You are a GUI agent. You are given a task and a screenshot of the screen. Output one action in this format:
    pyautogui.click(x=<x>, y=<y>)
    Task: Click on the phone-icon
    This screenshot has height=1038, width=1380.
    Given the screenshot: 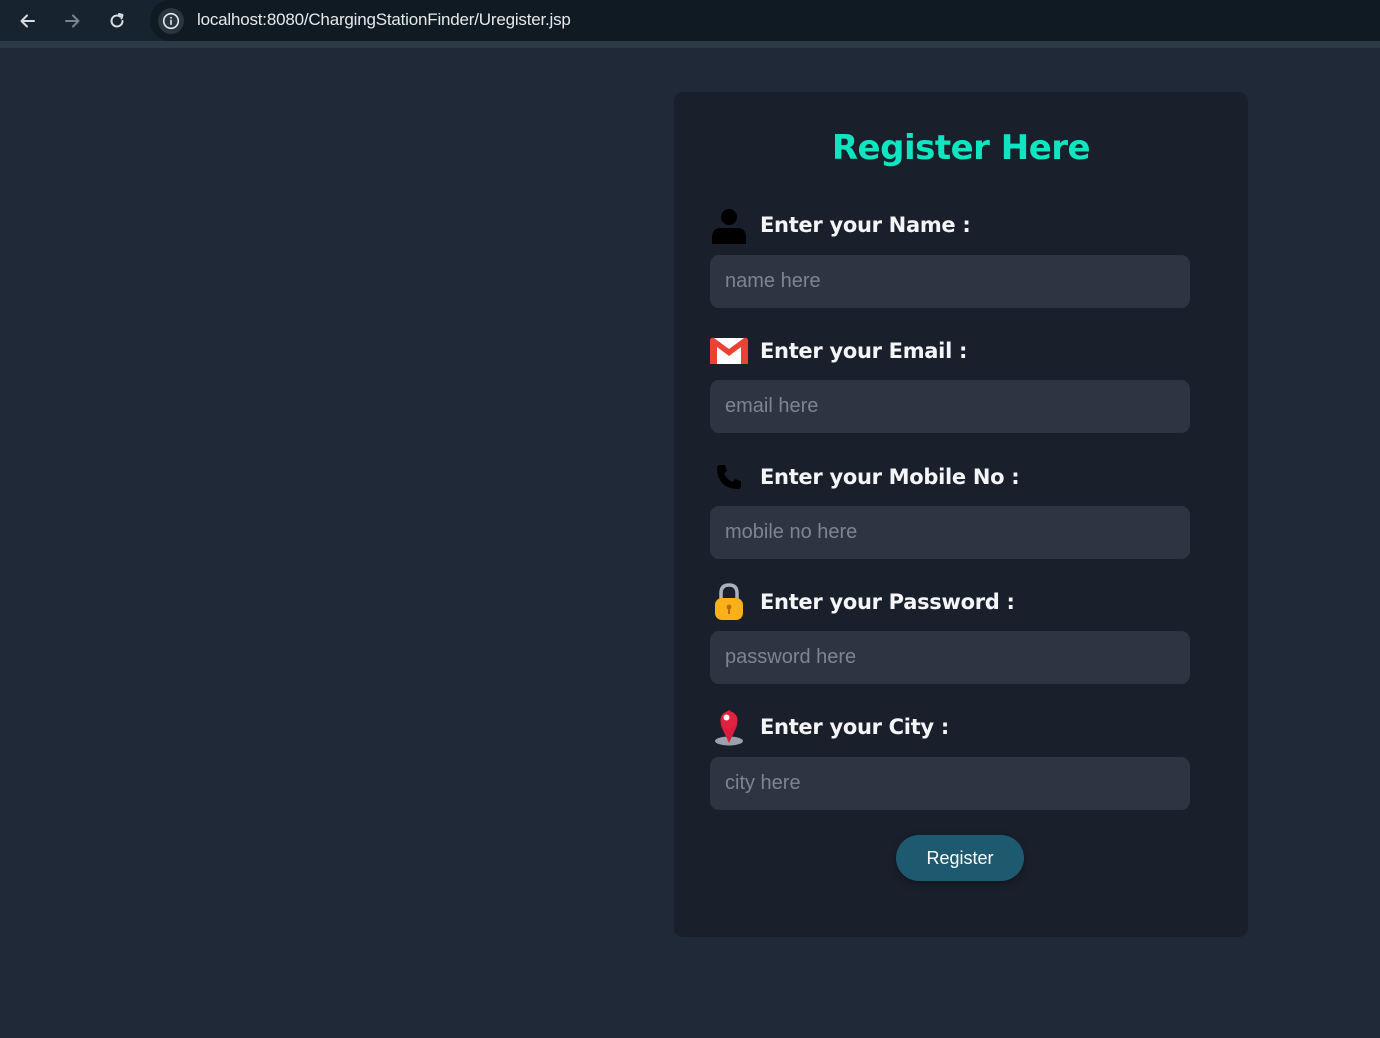 What is the action you would take?
    pyautogui.click(x=729, y=477)
    